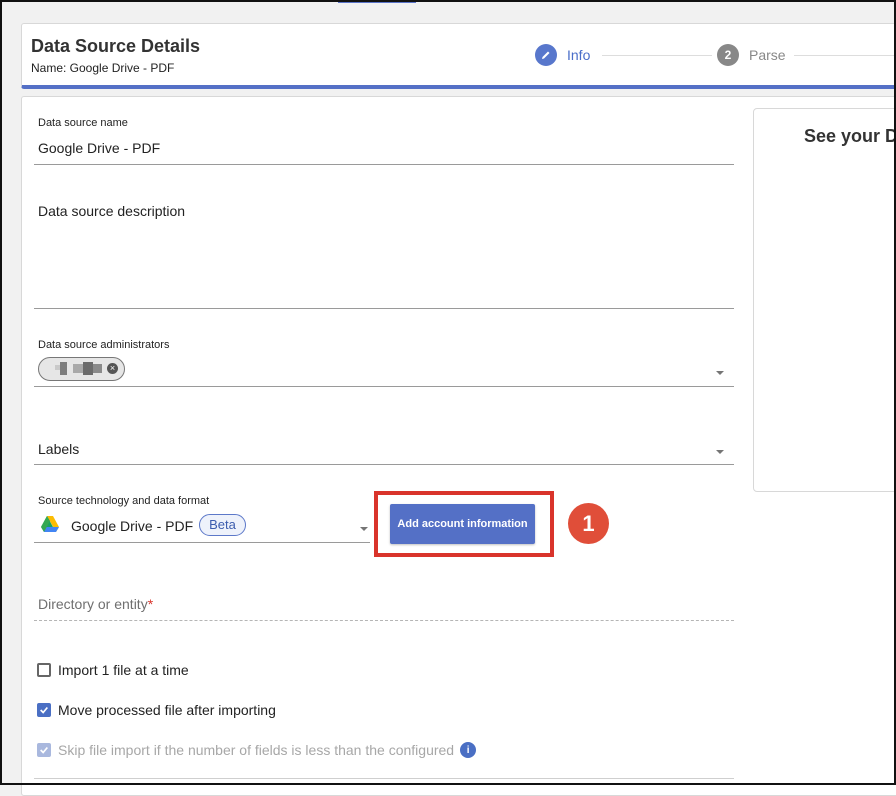 The height and width of the screenshot is (796, 896). Describe the element at coordinates (58, 449) in the screenshot. I see `labels-field: Labels` at that location.